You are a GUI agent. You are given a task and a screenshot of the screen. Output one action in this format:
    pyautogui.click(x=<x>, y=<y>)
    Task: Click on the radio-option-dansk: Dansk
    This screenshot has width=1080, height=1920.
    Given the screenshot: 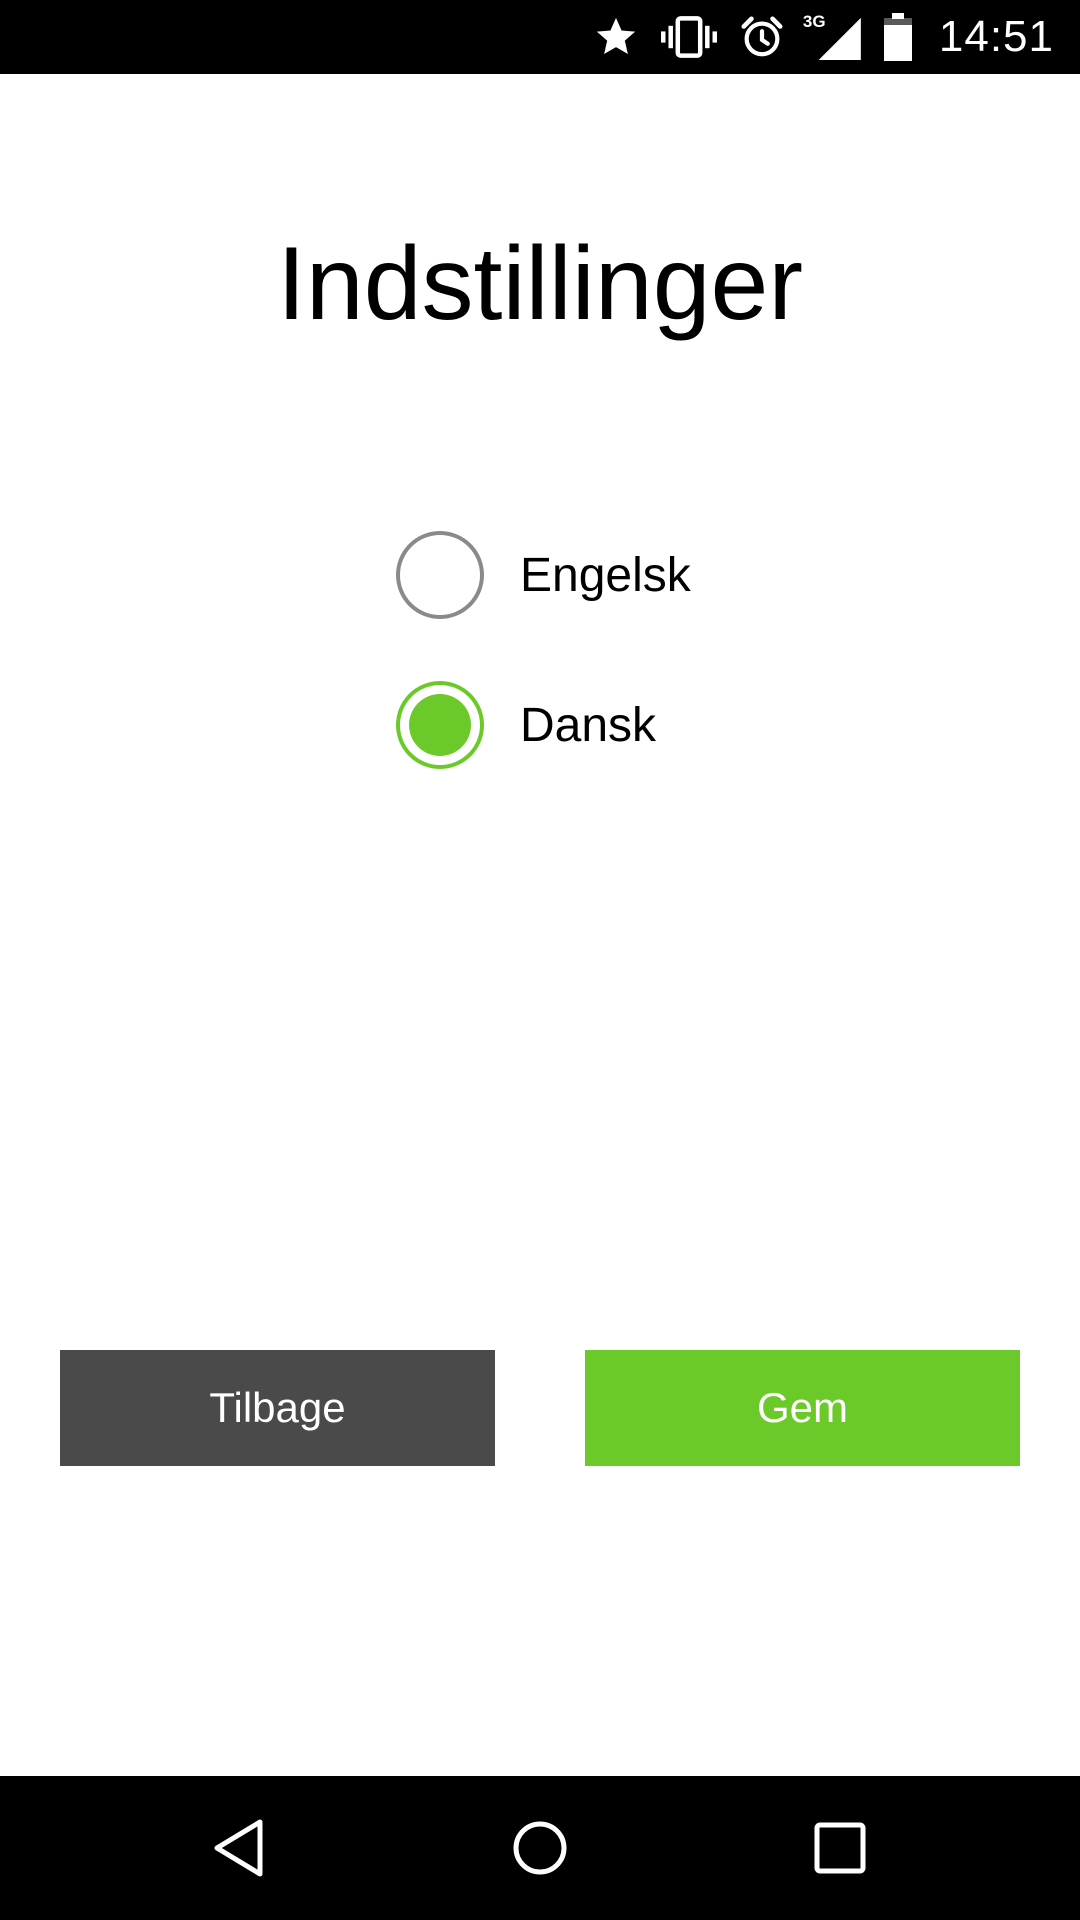 What is the action you would take?
    pyautogui.click(x=596, y=725)
    